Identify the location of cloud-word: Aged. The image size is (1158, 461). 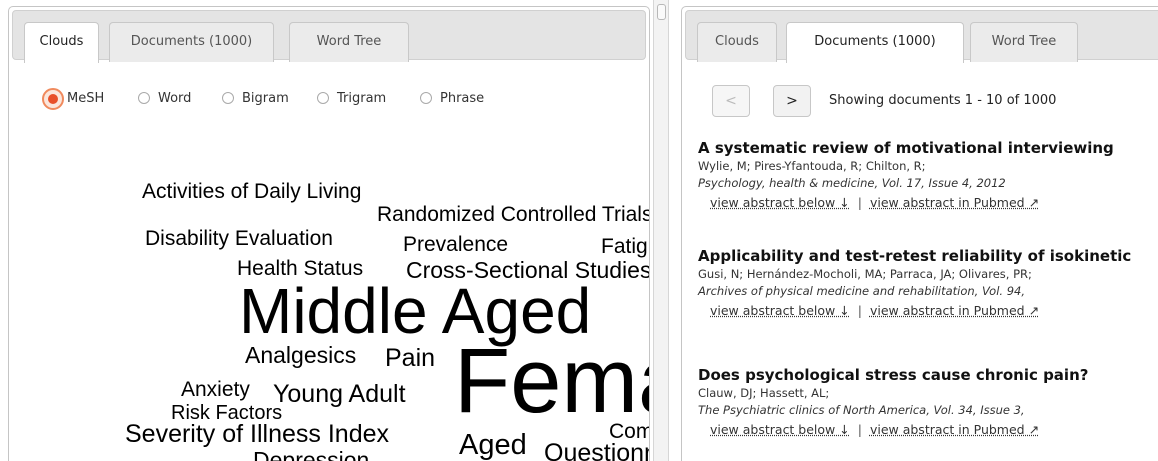
(493, 445).